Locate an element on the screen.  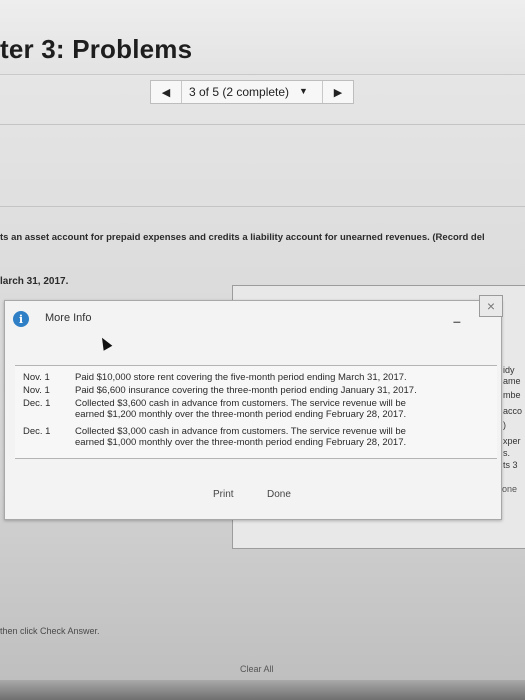
minimize-button: – is located at coordinates (457, 321).